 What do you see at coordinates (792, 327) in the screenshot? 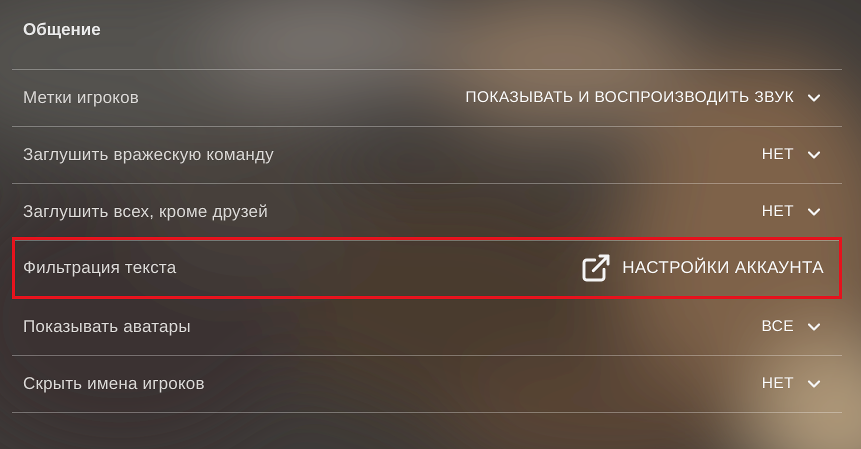
I see `dropdown-button: ВСЕ` at bounding box center [792, 327].